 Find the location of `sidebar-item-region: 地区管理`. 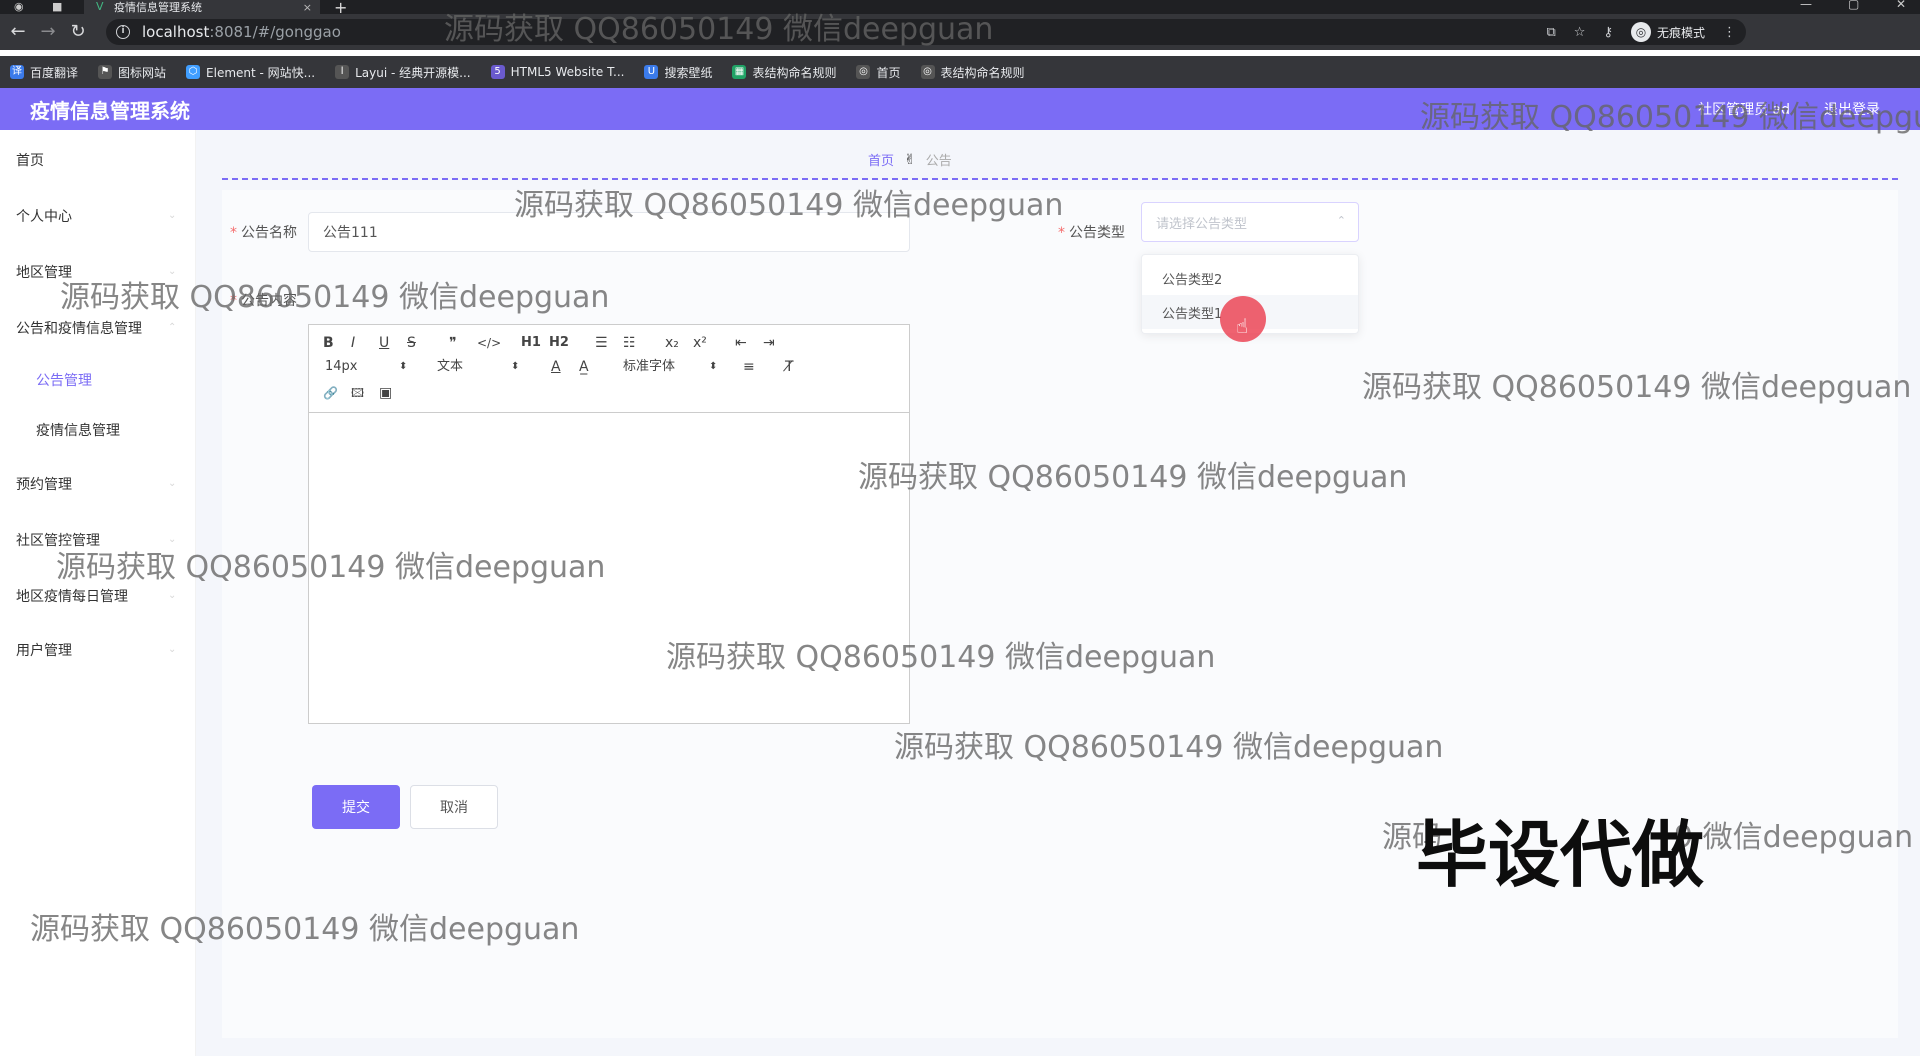

sidebar-item-region: 地区管理 is located at coordinates (44, 272).